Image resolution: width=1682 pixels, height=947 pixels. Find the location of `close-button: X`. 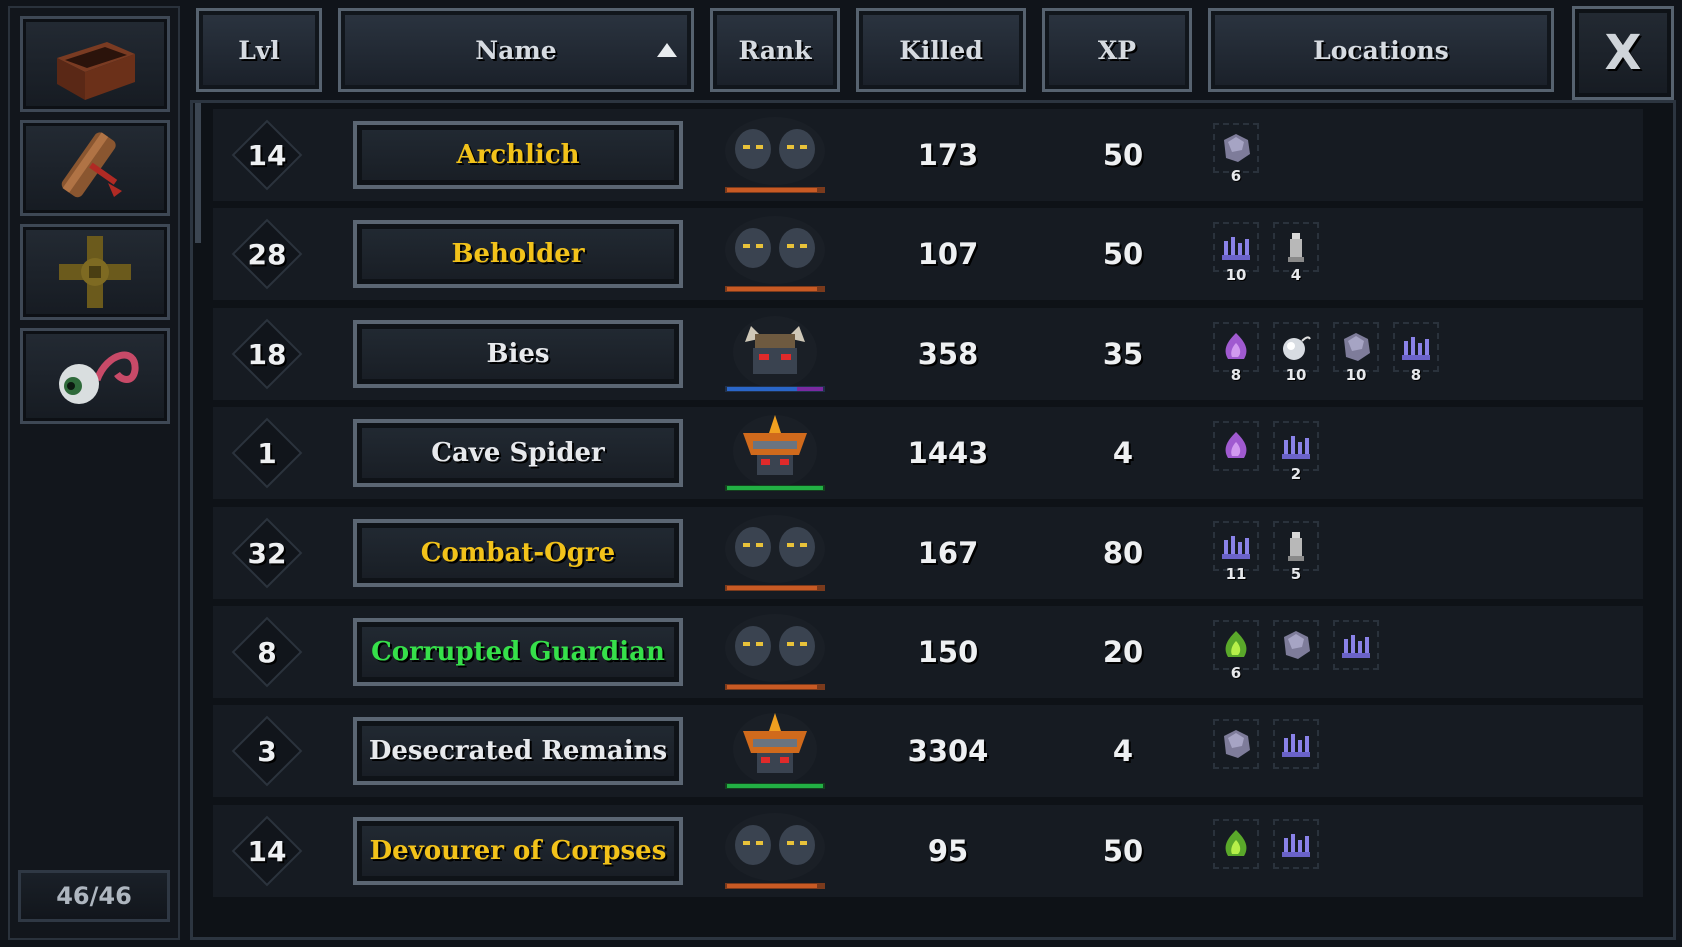

close-button: X is located at coordinates (1623, 53).